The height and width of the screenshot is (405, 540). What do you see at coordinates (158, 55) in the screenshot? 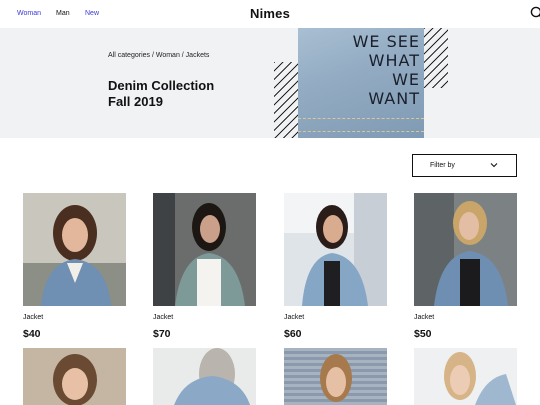
I see `breadcrumb: All categories / Woman / Jackets` at bounding box center [158, 55].